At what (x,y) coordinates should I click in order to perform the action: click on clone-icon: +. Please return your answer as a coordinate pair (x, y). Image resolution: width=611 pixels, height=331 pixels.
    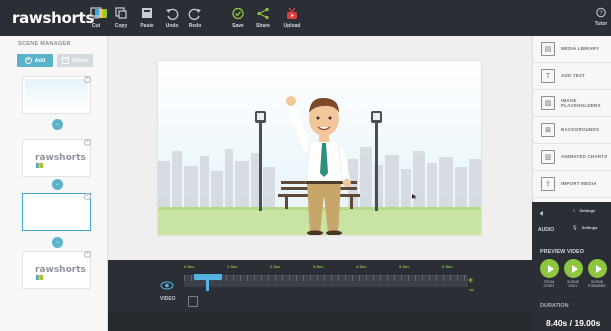
    Looking at the image, I should click on (66, 60).